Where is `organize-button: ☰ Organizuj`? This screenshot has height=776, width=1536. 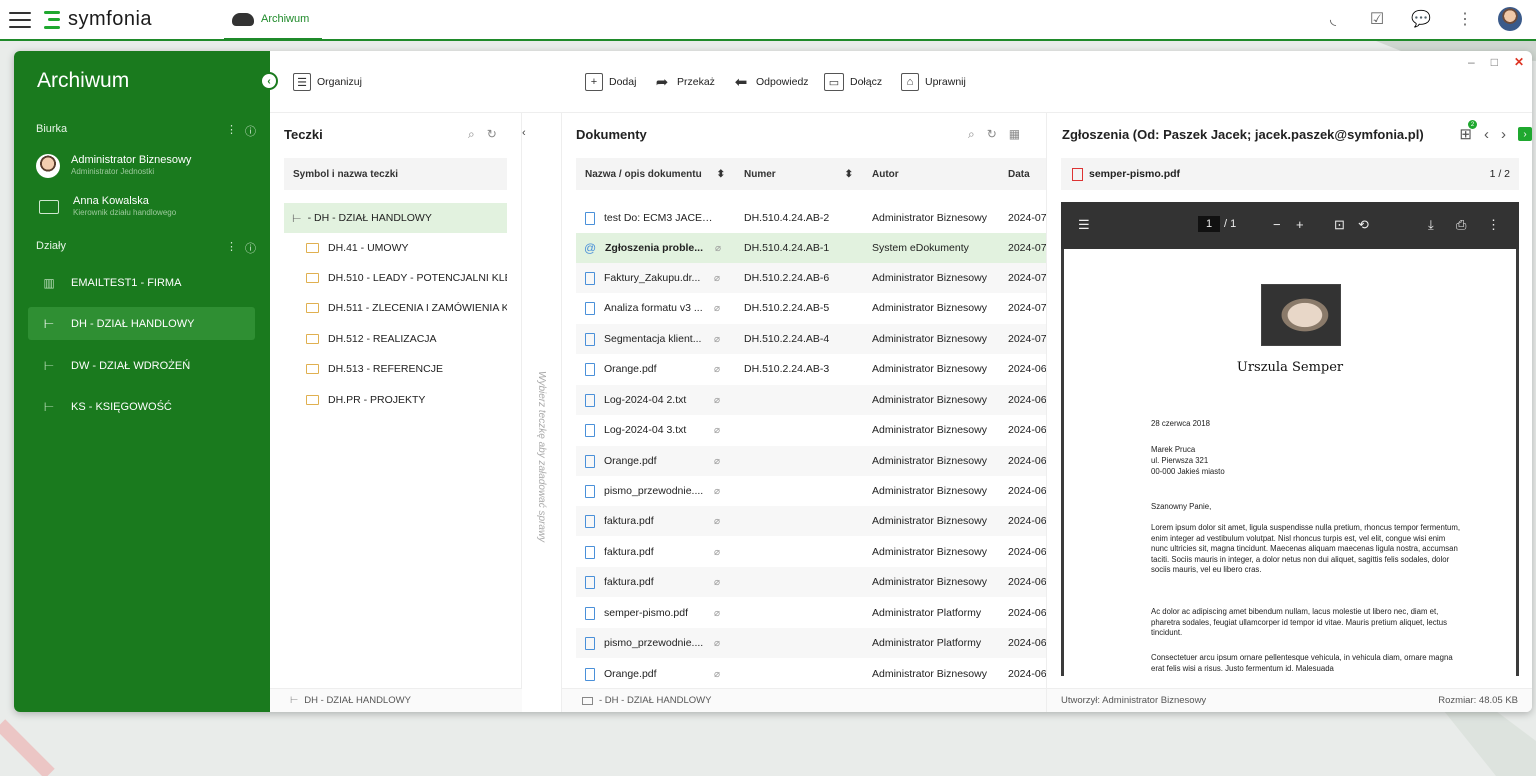
organize-button: ☰ Organizuj is located at coordinates (327, 82).